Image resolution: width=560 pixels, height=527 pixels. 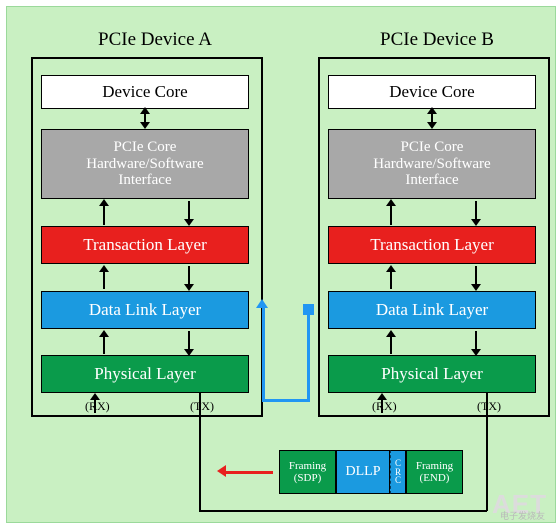 I want to click on connector-b-dll-to-trans, so click(x=391, y=279).